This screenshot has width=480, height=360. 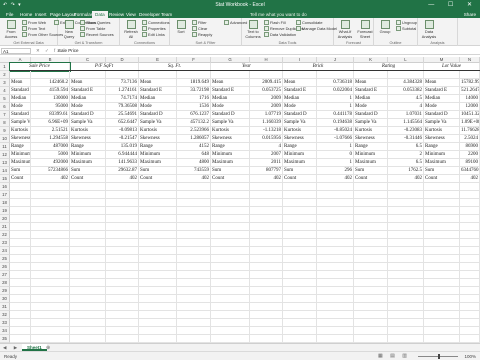 I want to click on cell: 1.07719, so click(x=266, y=115).